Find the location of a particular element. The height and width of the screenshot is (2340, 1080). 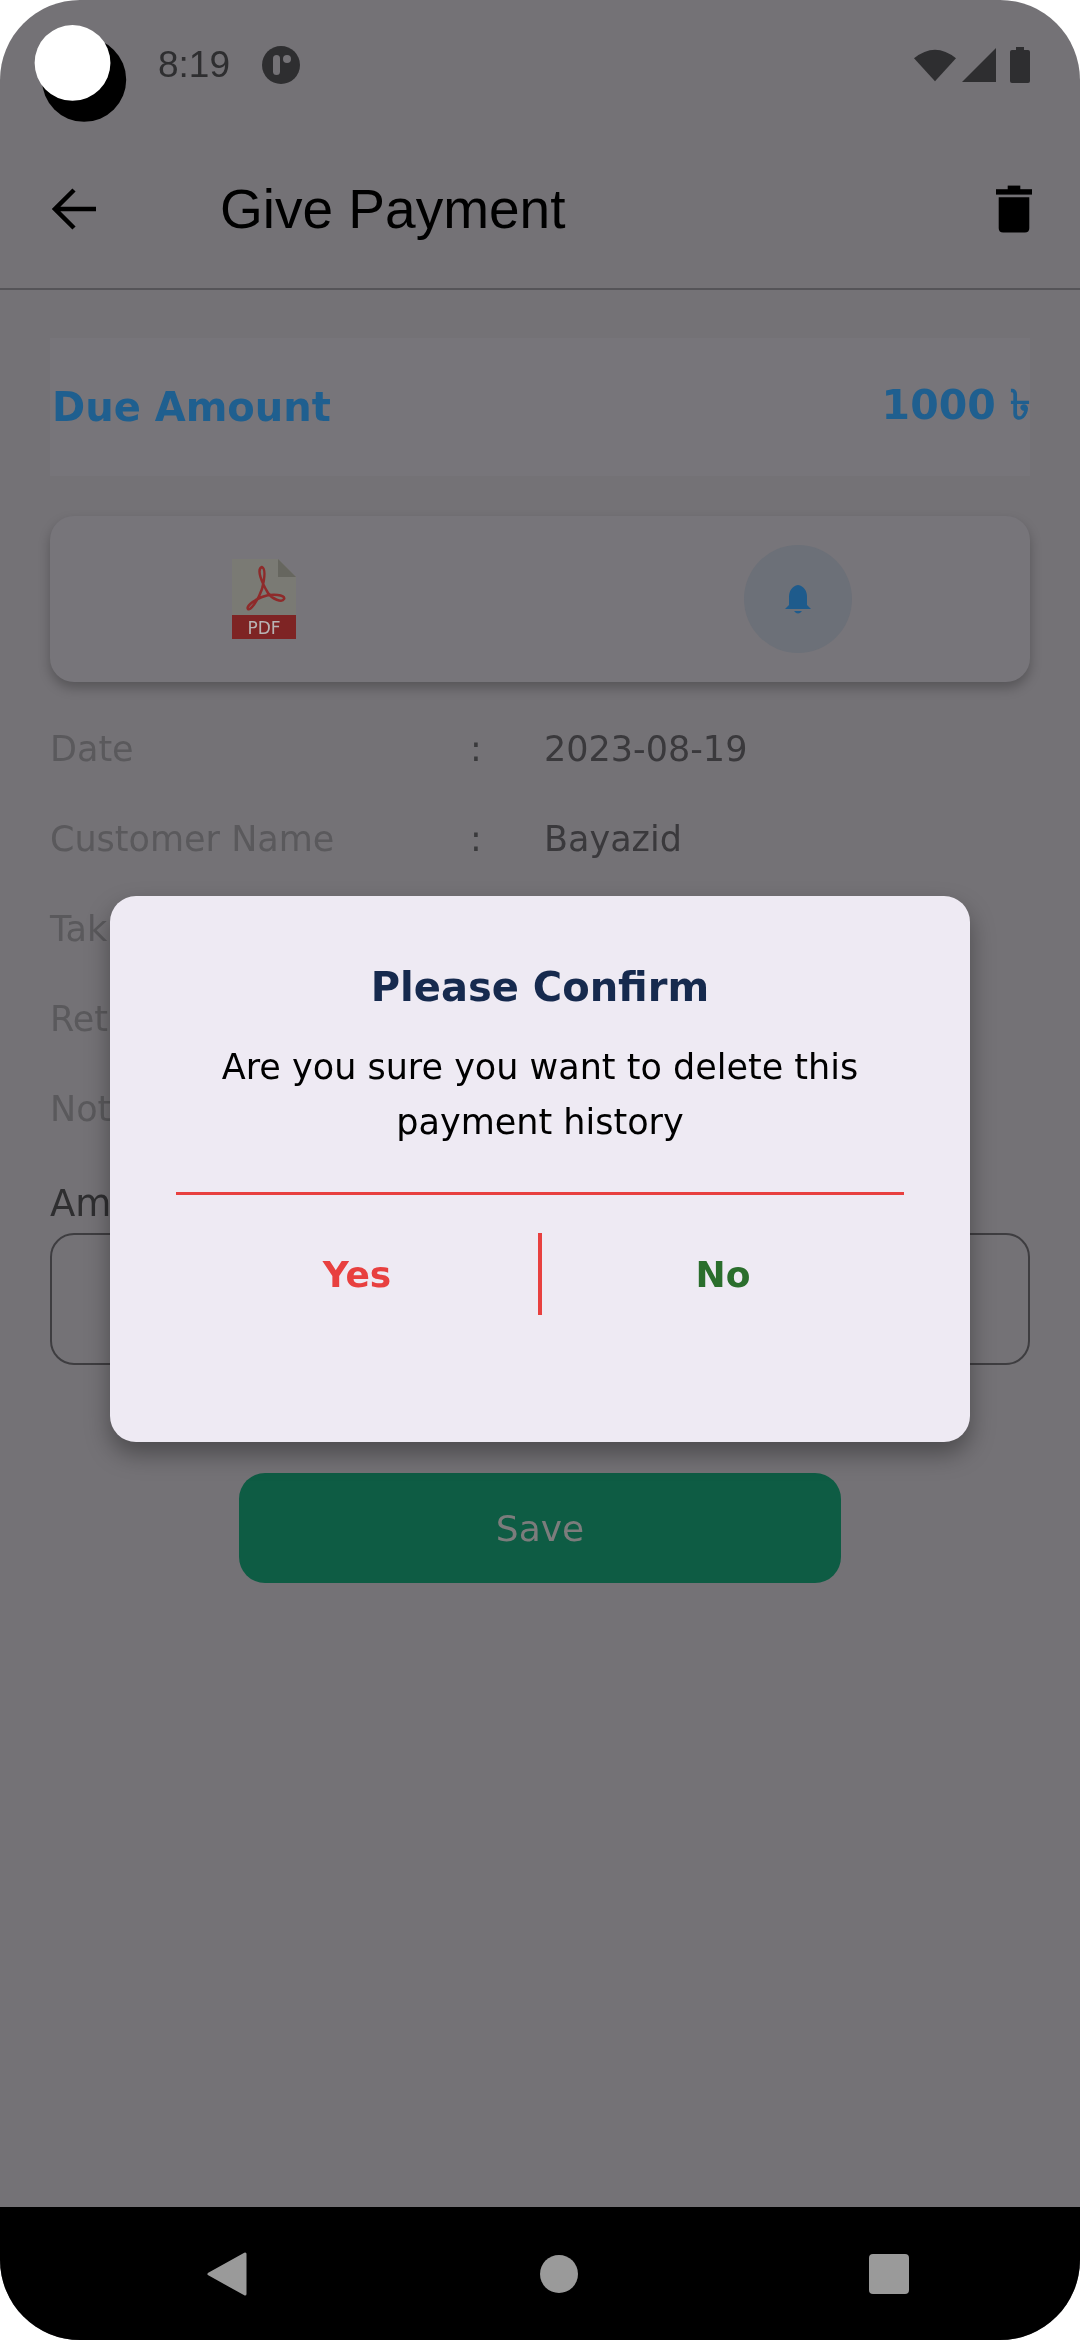

dialog-button: No is located at coordinates (723, 1274).